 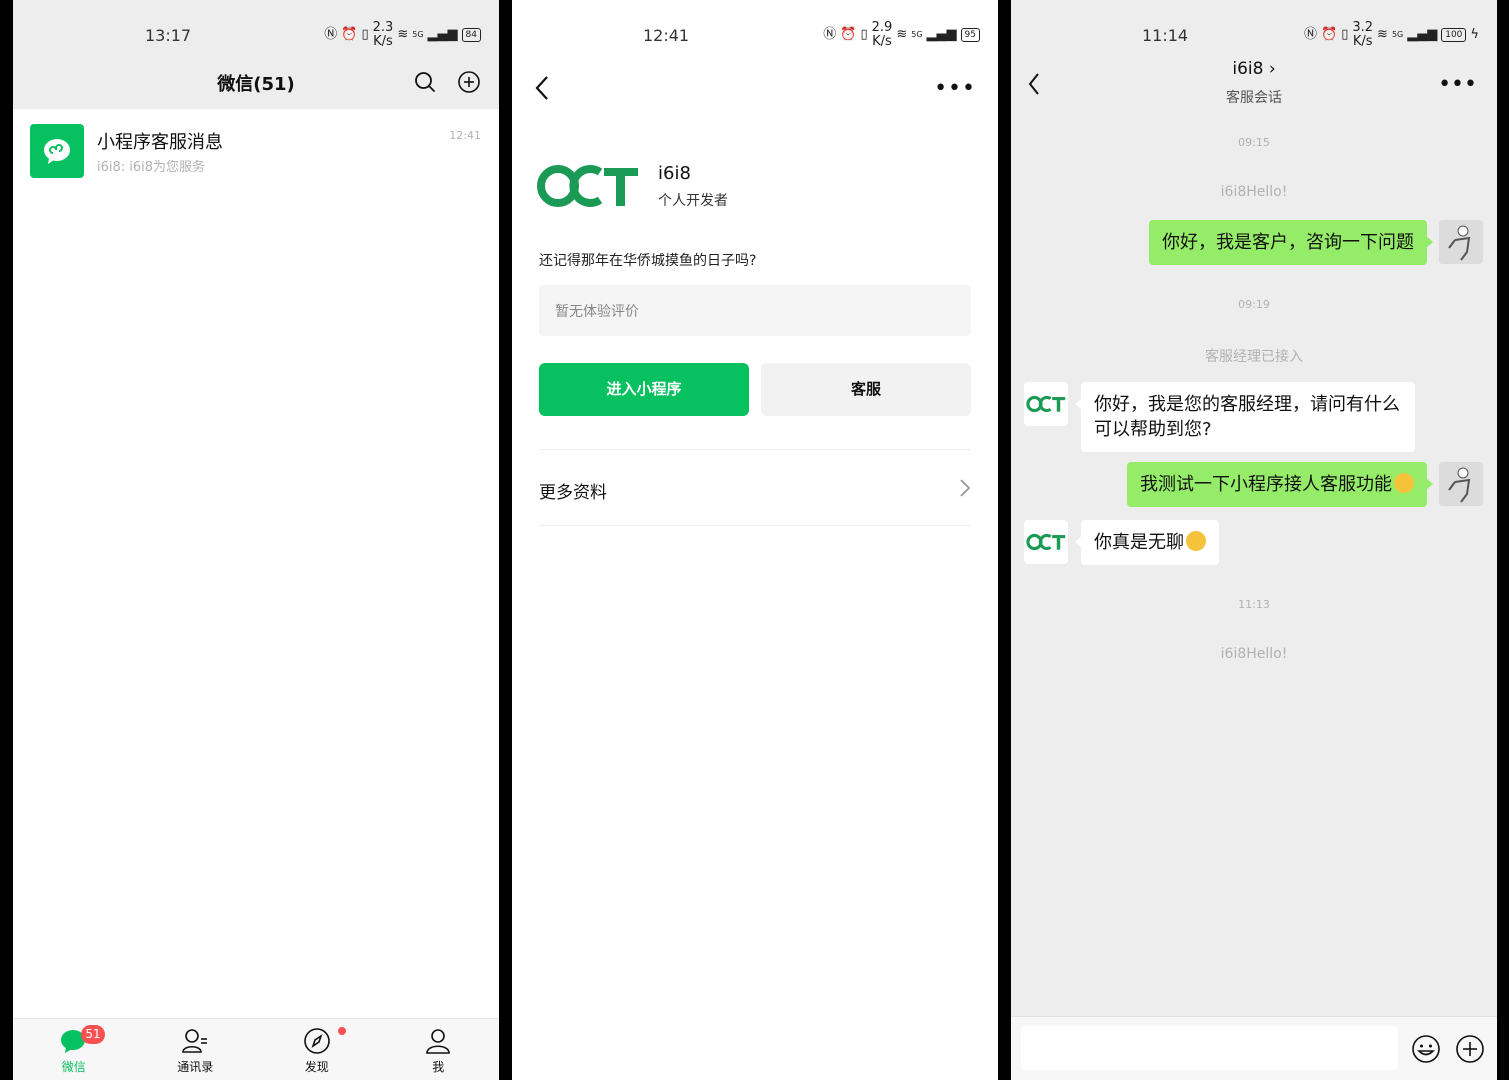 I want to click on status-icons: Ⓝ ⏰ ▯ 2.9 K/s ≋ 5G ▂▄▆ 95, so click(x=901, y=34).